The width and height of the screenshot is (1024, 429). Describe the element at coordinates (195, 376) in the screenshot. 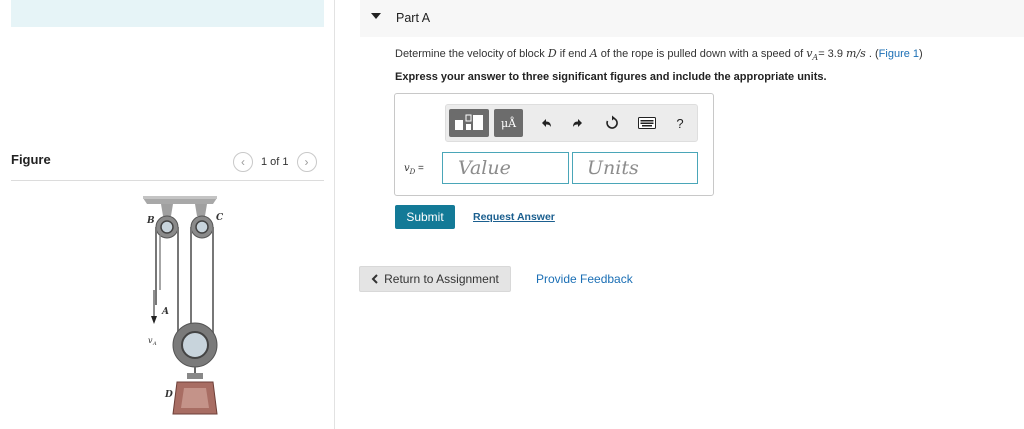

I see `hook-plate` at that location.